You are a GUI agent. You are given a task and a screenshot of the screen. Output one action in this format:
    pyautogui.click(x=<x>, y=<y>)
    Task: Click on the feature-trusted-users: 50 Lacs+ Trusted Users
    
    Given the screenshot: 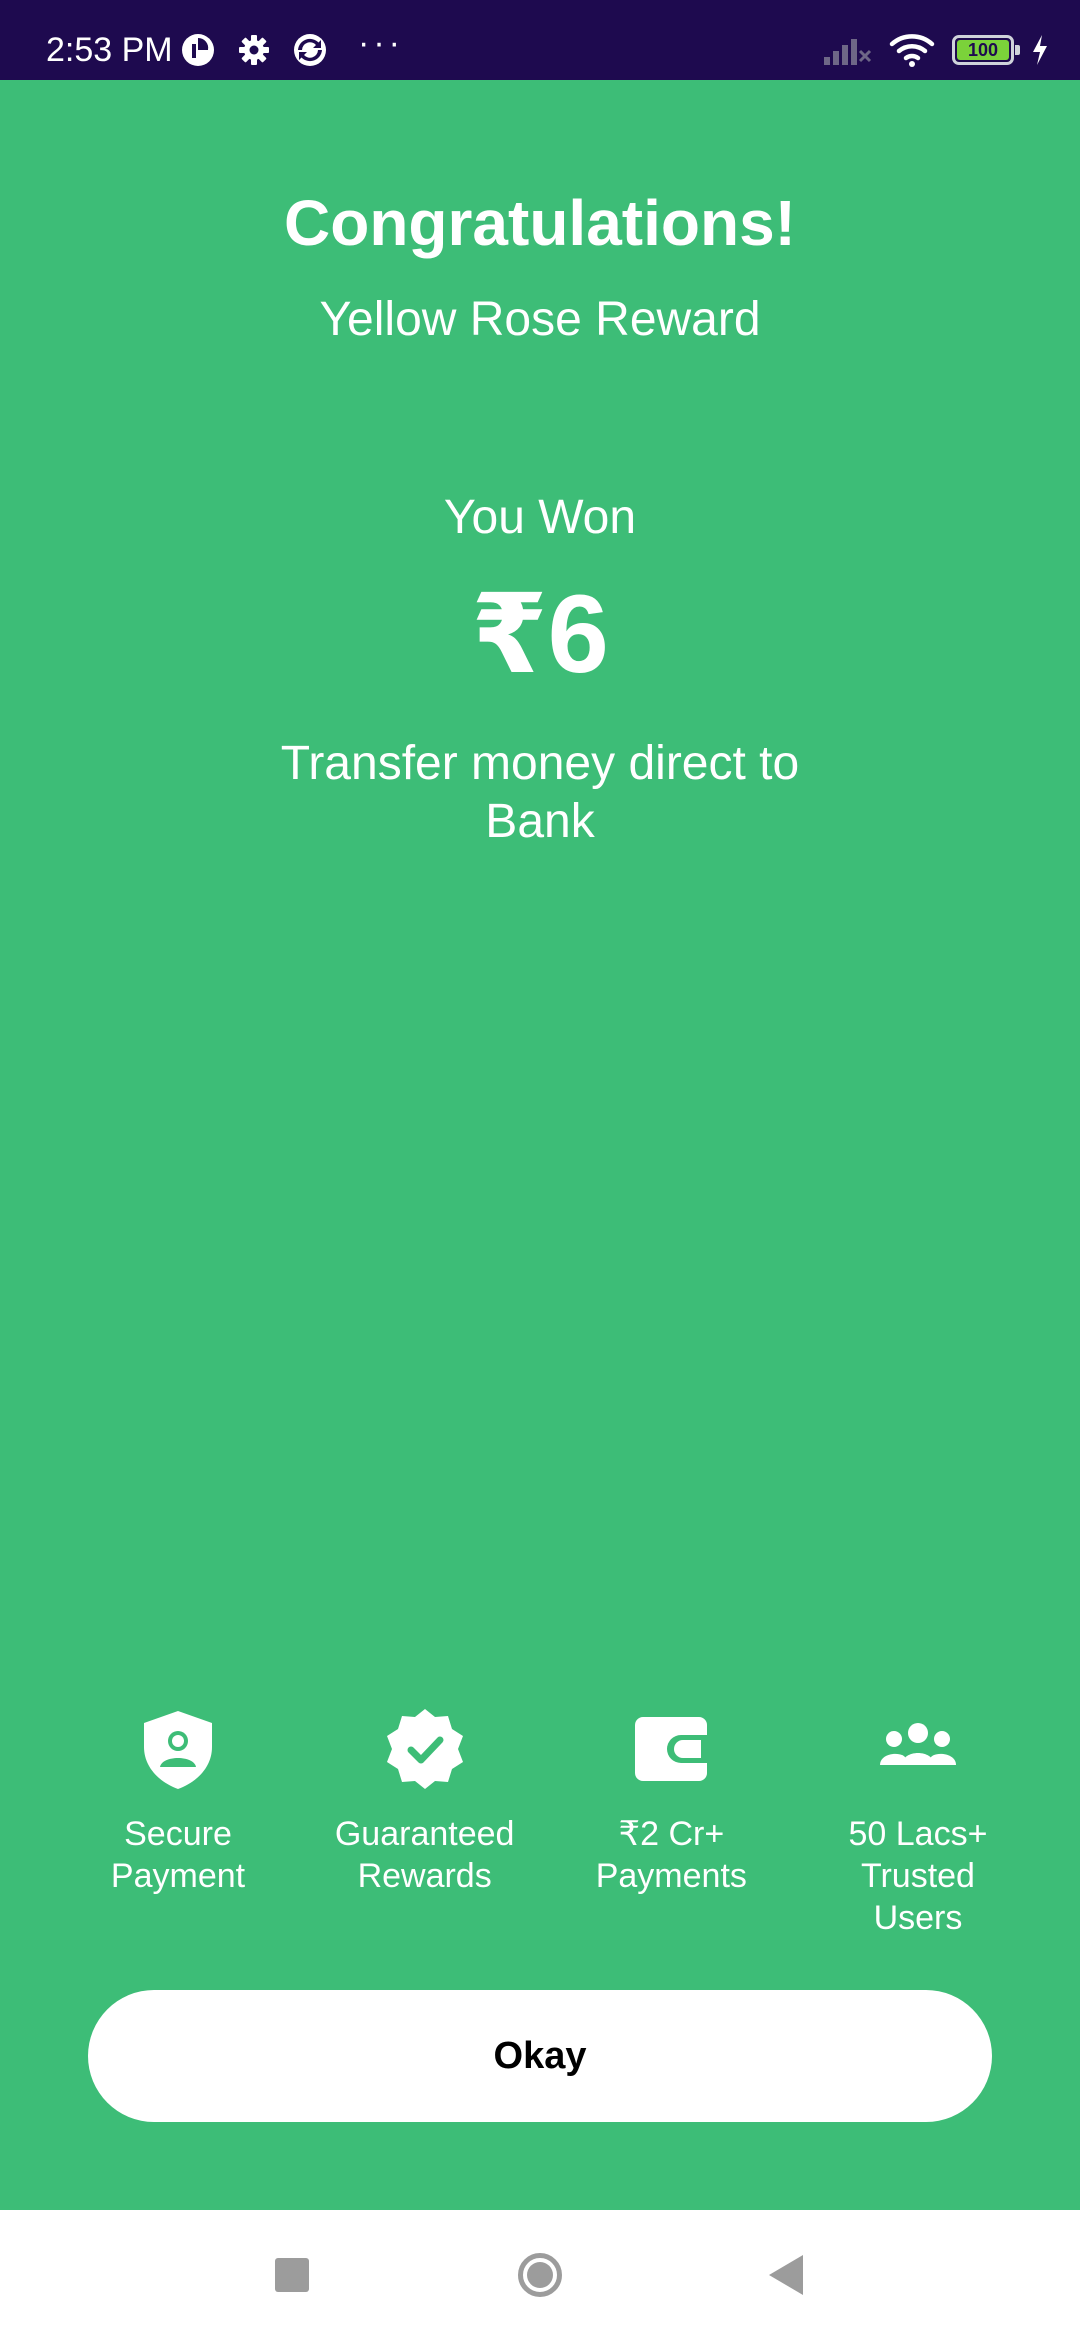 What is the action you would take?
    pyautogui.click(x=918, y=1822)
    